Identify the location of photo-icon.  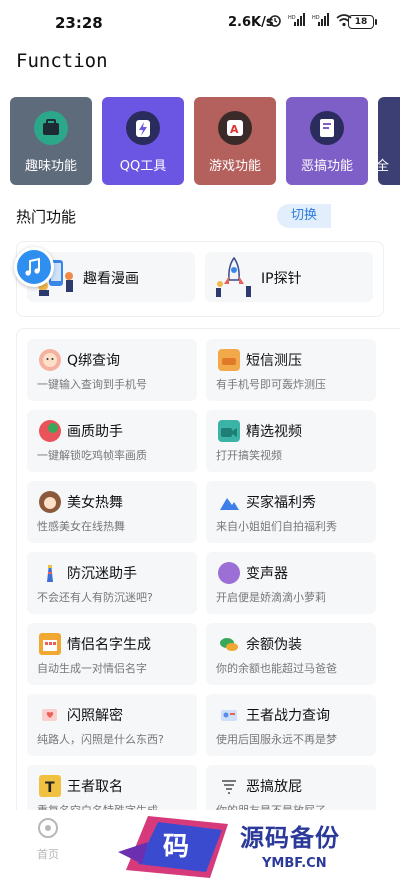
(50, 715).